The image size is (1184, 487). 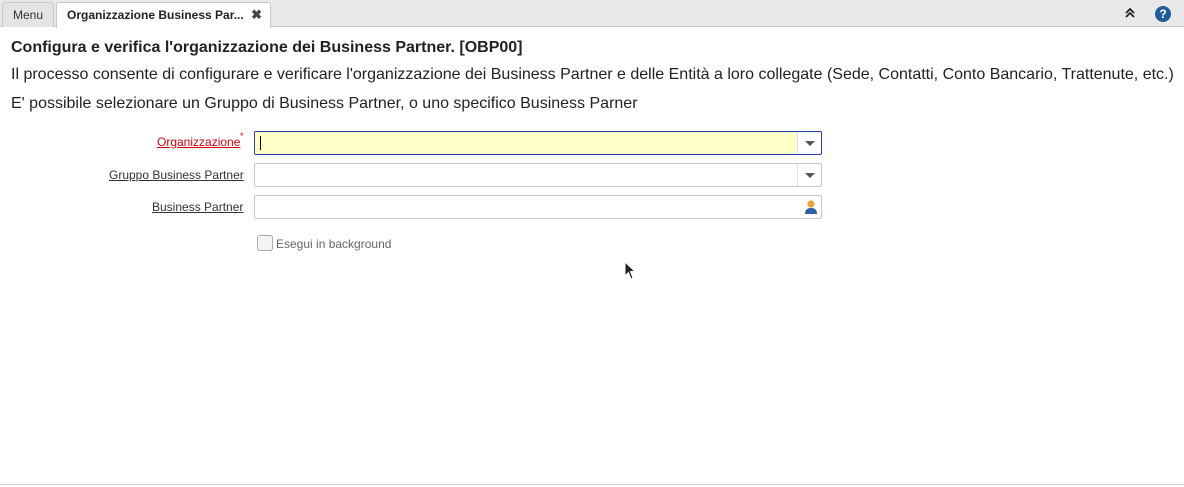 What do you see at coordinates (176, 175) in the screenshot?
I see `gruppo-business-partner-label: Gruppo Business Partner` at bounding box center [176, 175].